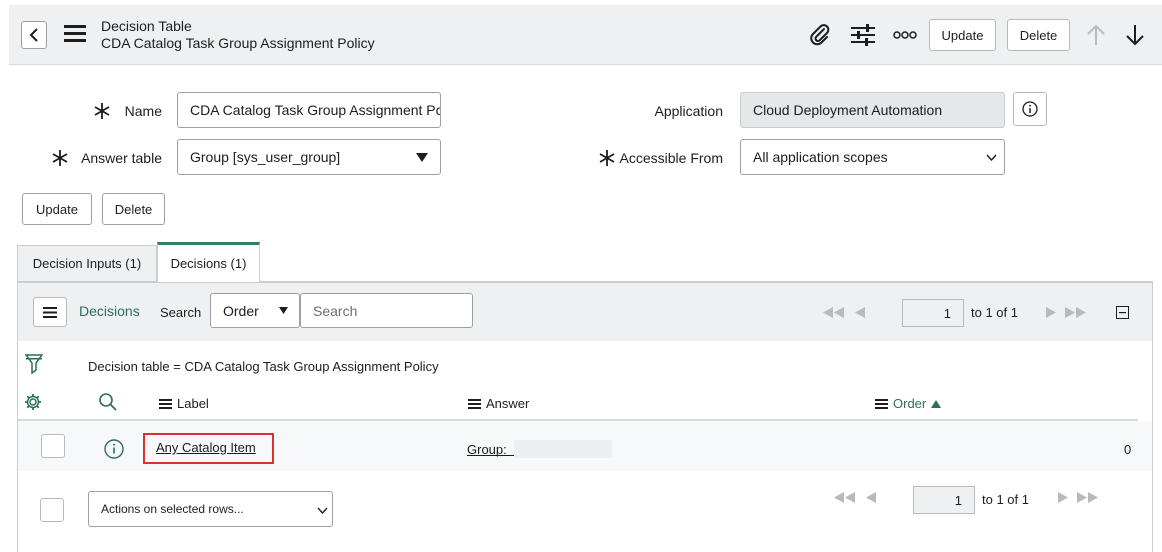 This screenshot has height=552, width=1162. I want to click on row-answer-link: Group:, so click(539, 449).